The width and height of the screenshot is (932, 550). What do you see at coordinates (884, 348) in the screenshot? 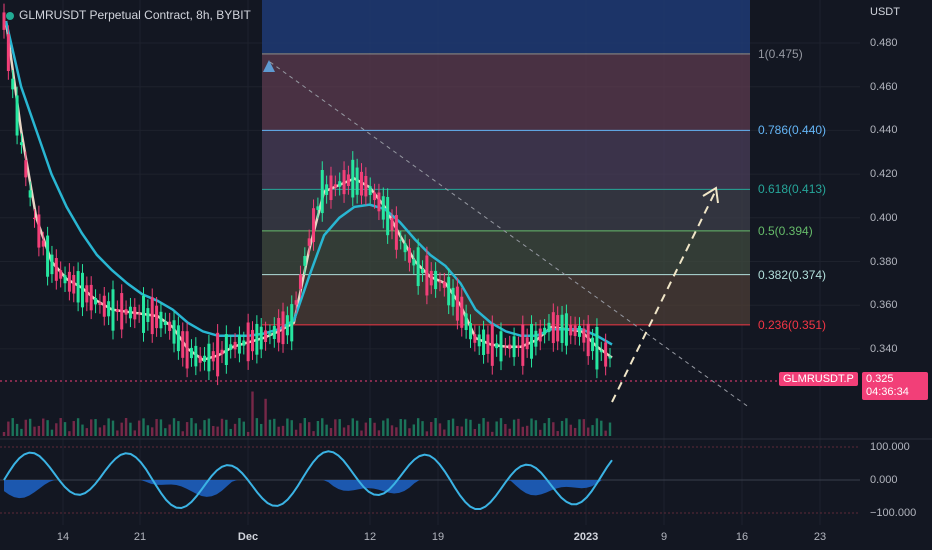
I see `price-tick-label: 0.340` at bounding box center [884, 348].